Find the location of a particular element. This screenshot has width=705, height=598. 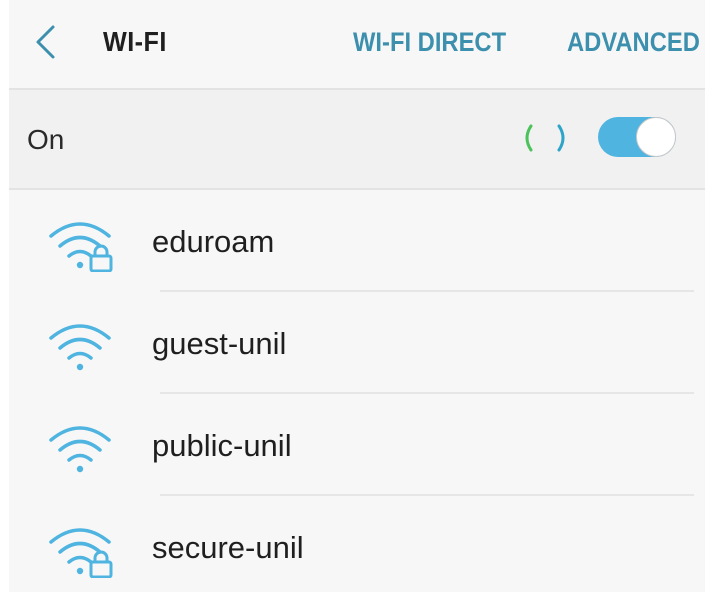

app-header: WI-FI WI-FI DIRECT ADVANCED is located at coordinates (357, 44).